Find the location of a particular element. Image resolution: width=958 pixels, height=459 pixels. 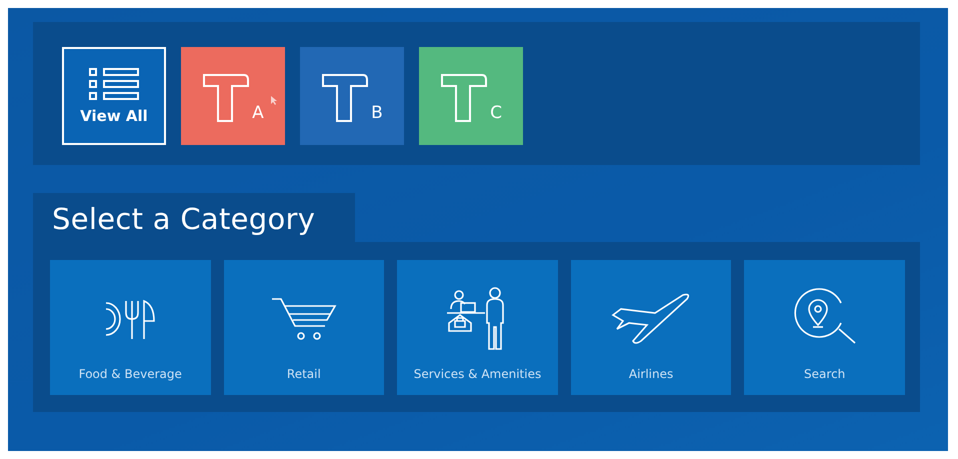

category-tile: Airlines is located at coordinates (651, 327).